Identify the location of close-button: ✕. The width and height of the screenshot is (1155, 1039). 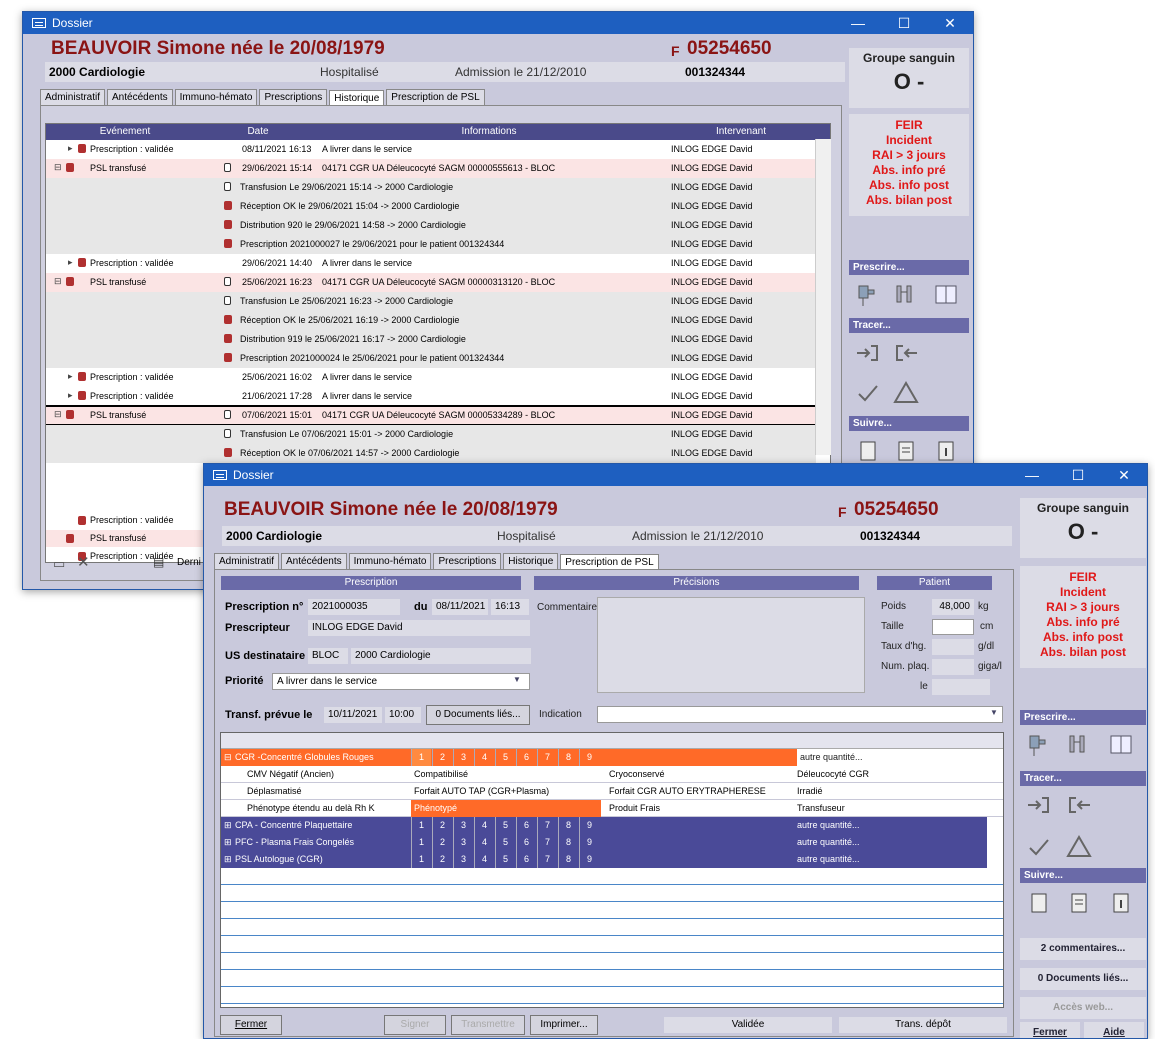
(1124, 475).